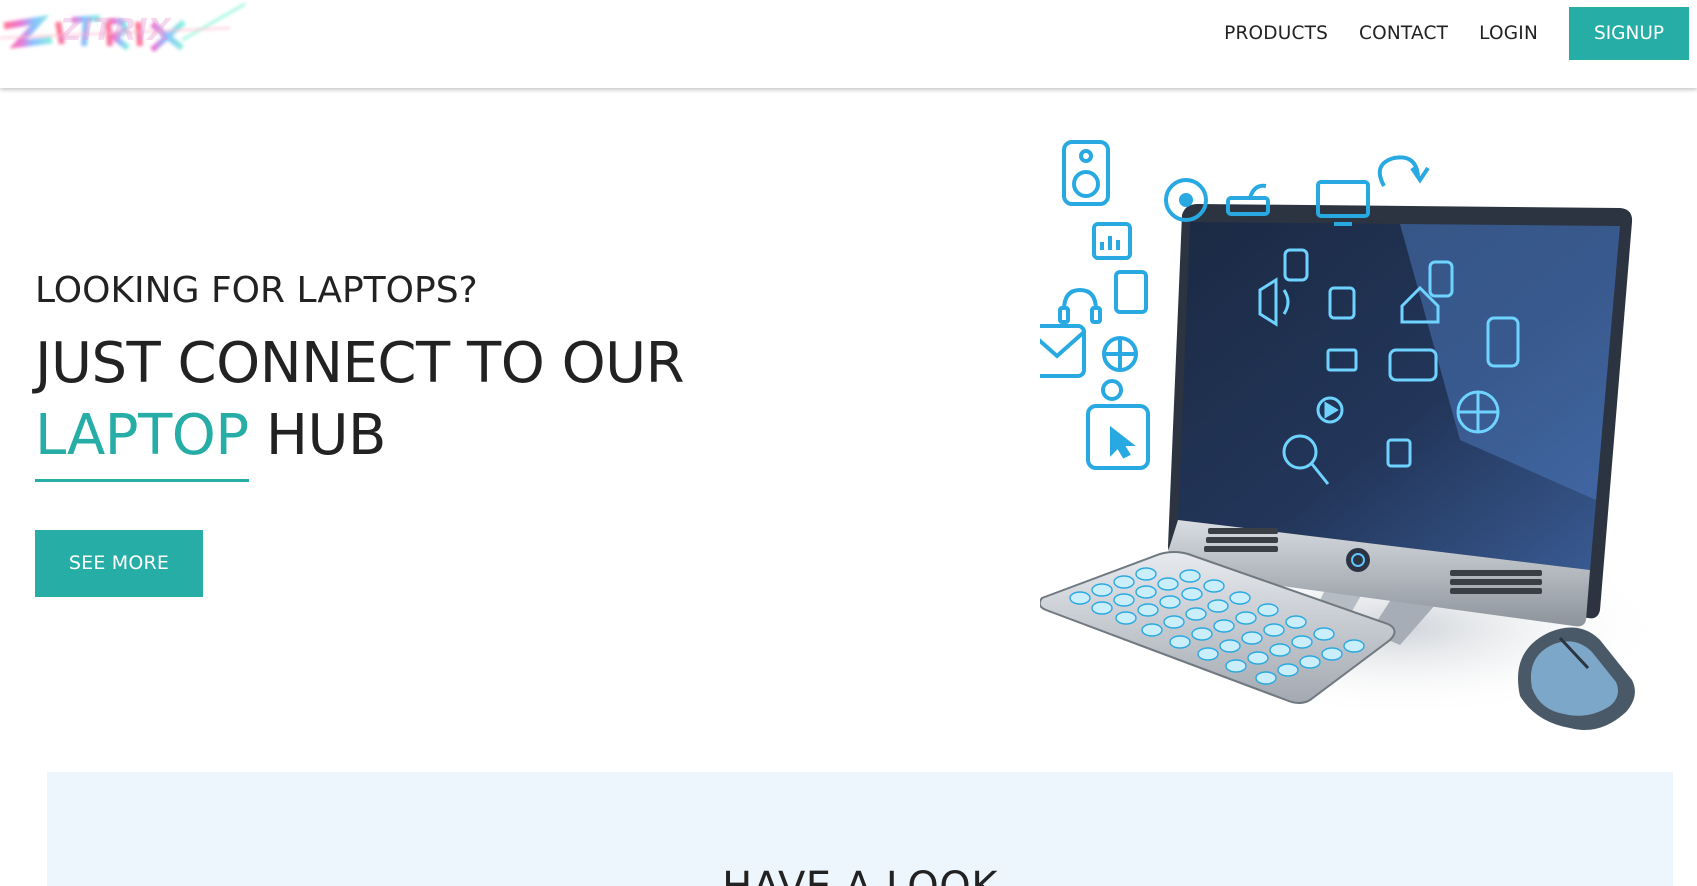  I want to click on hero-eyebrow: LOOKING FOR LAPTOPS?, so click(256, 290).